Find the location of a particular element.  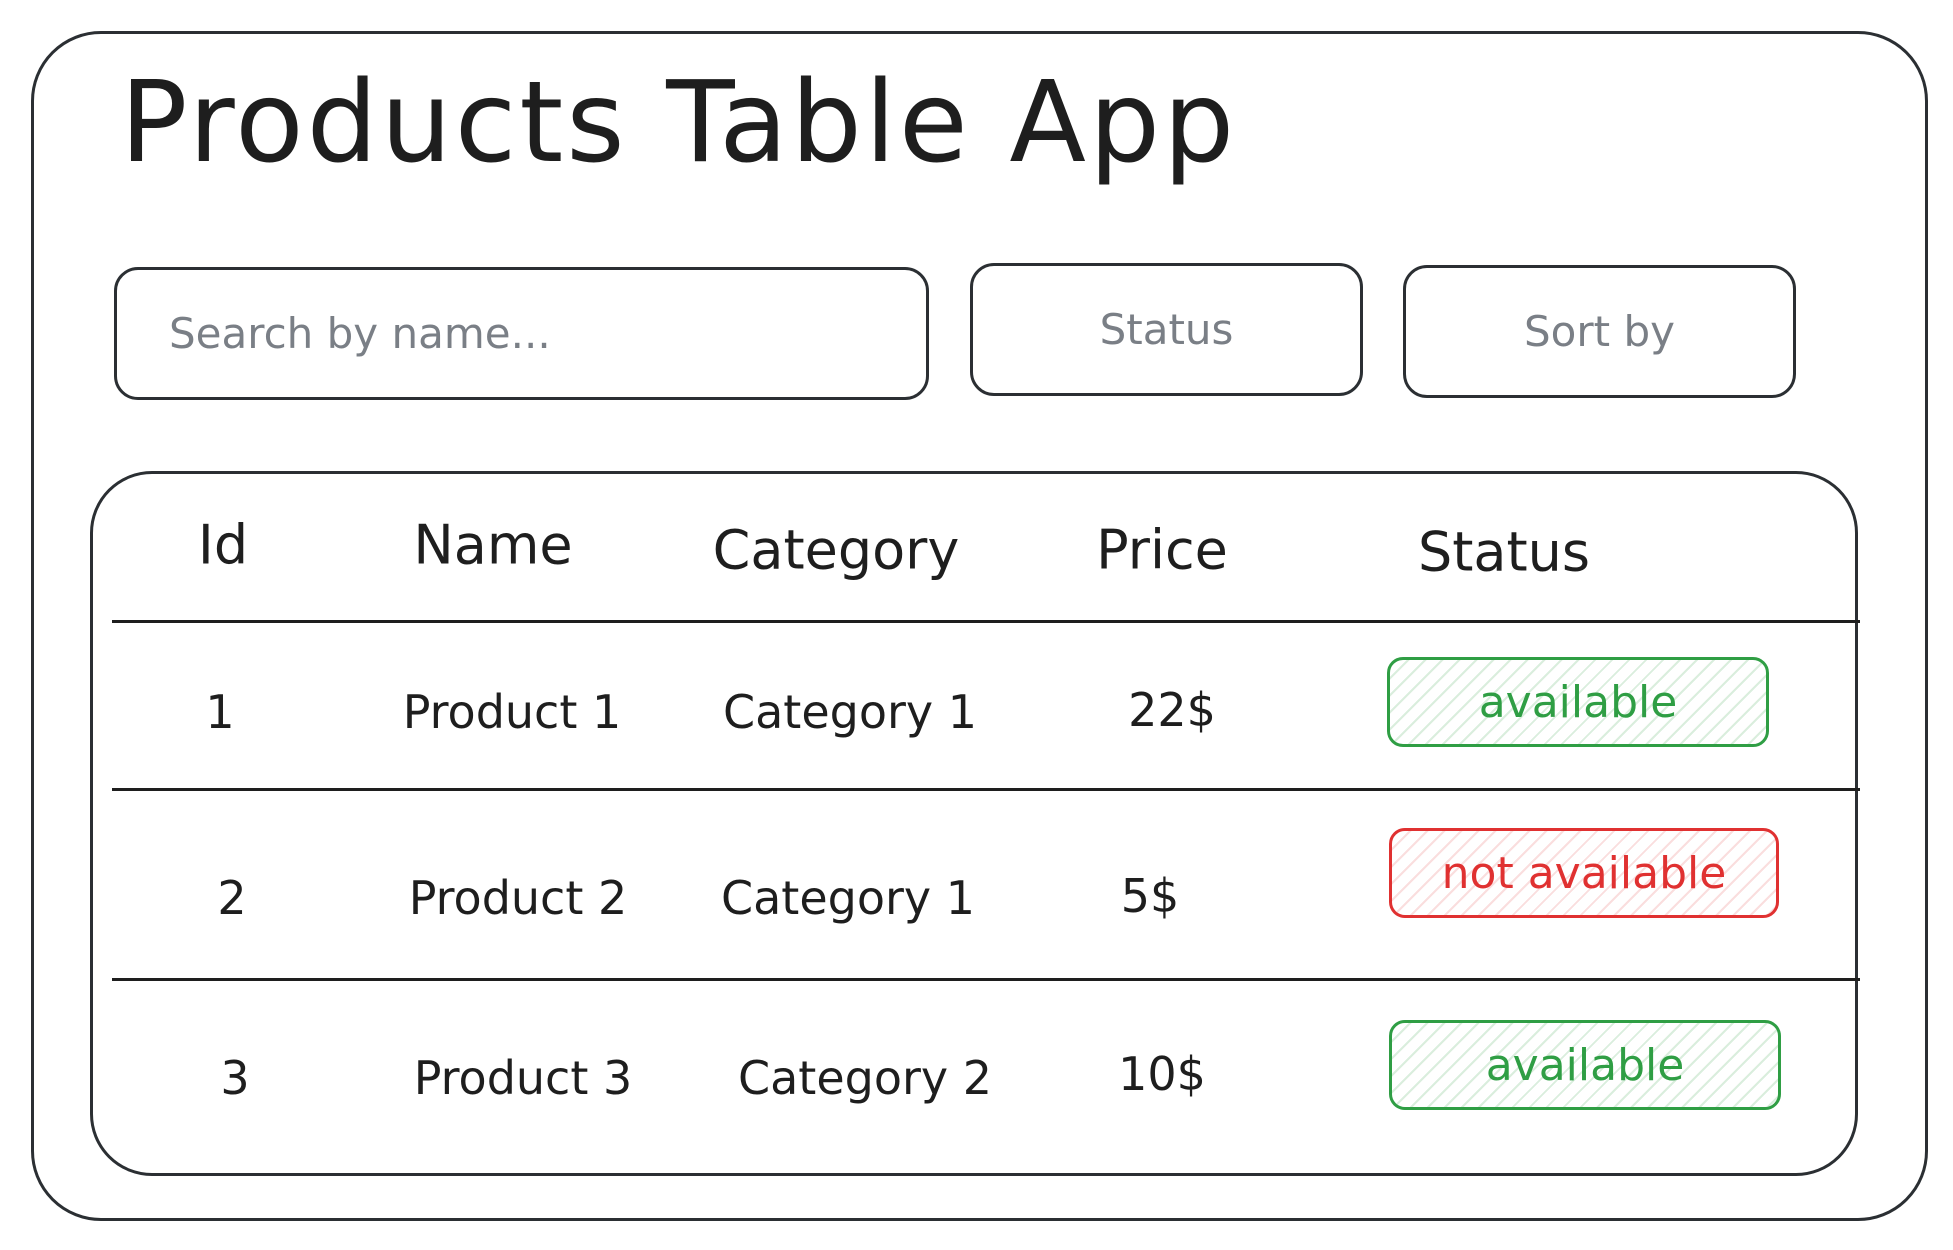

cell-price: 22$ is located at coordinates (1172, 710).